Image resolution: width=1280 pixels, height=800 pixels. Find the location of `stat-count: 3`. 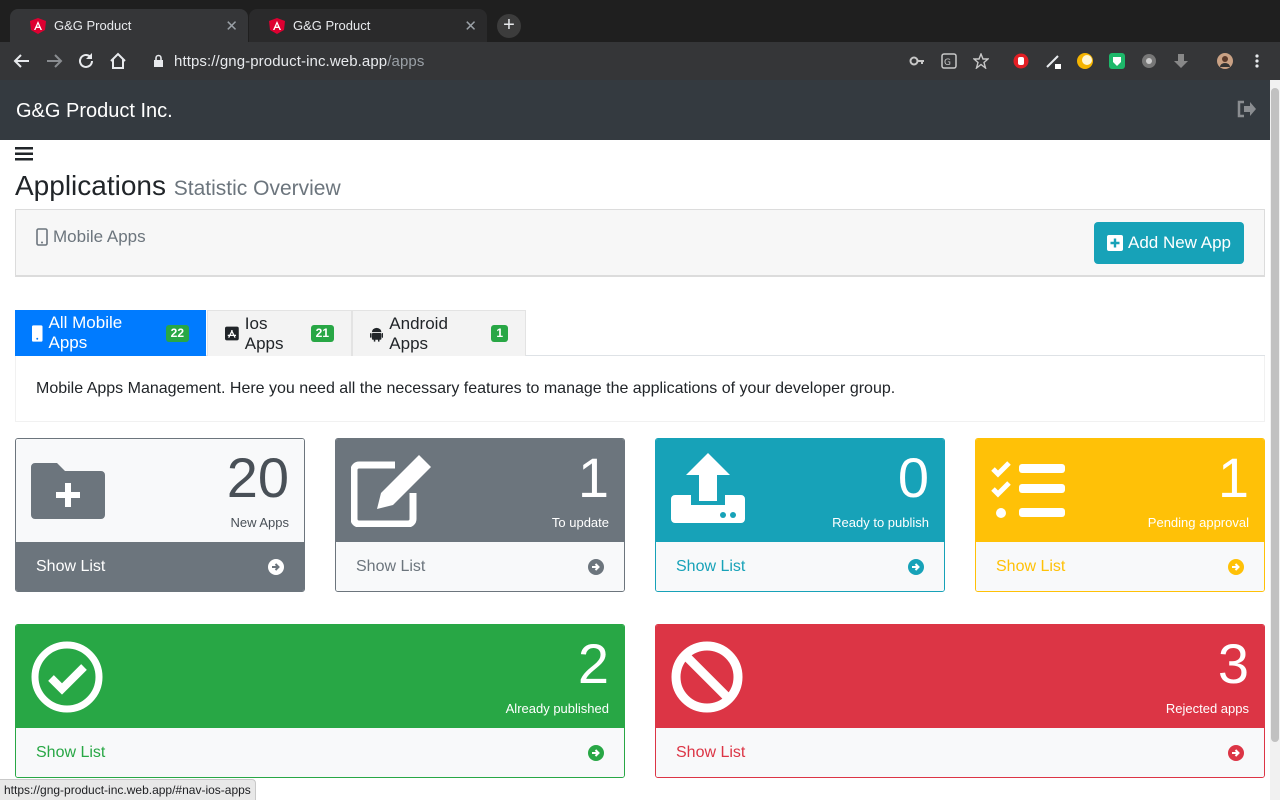

stat-count: 3 is located at coordinates (1233, 663).